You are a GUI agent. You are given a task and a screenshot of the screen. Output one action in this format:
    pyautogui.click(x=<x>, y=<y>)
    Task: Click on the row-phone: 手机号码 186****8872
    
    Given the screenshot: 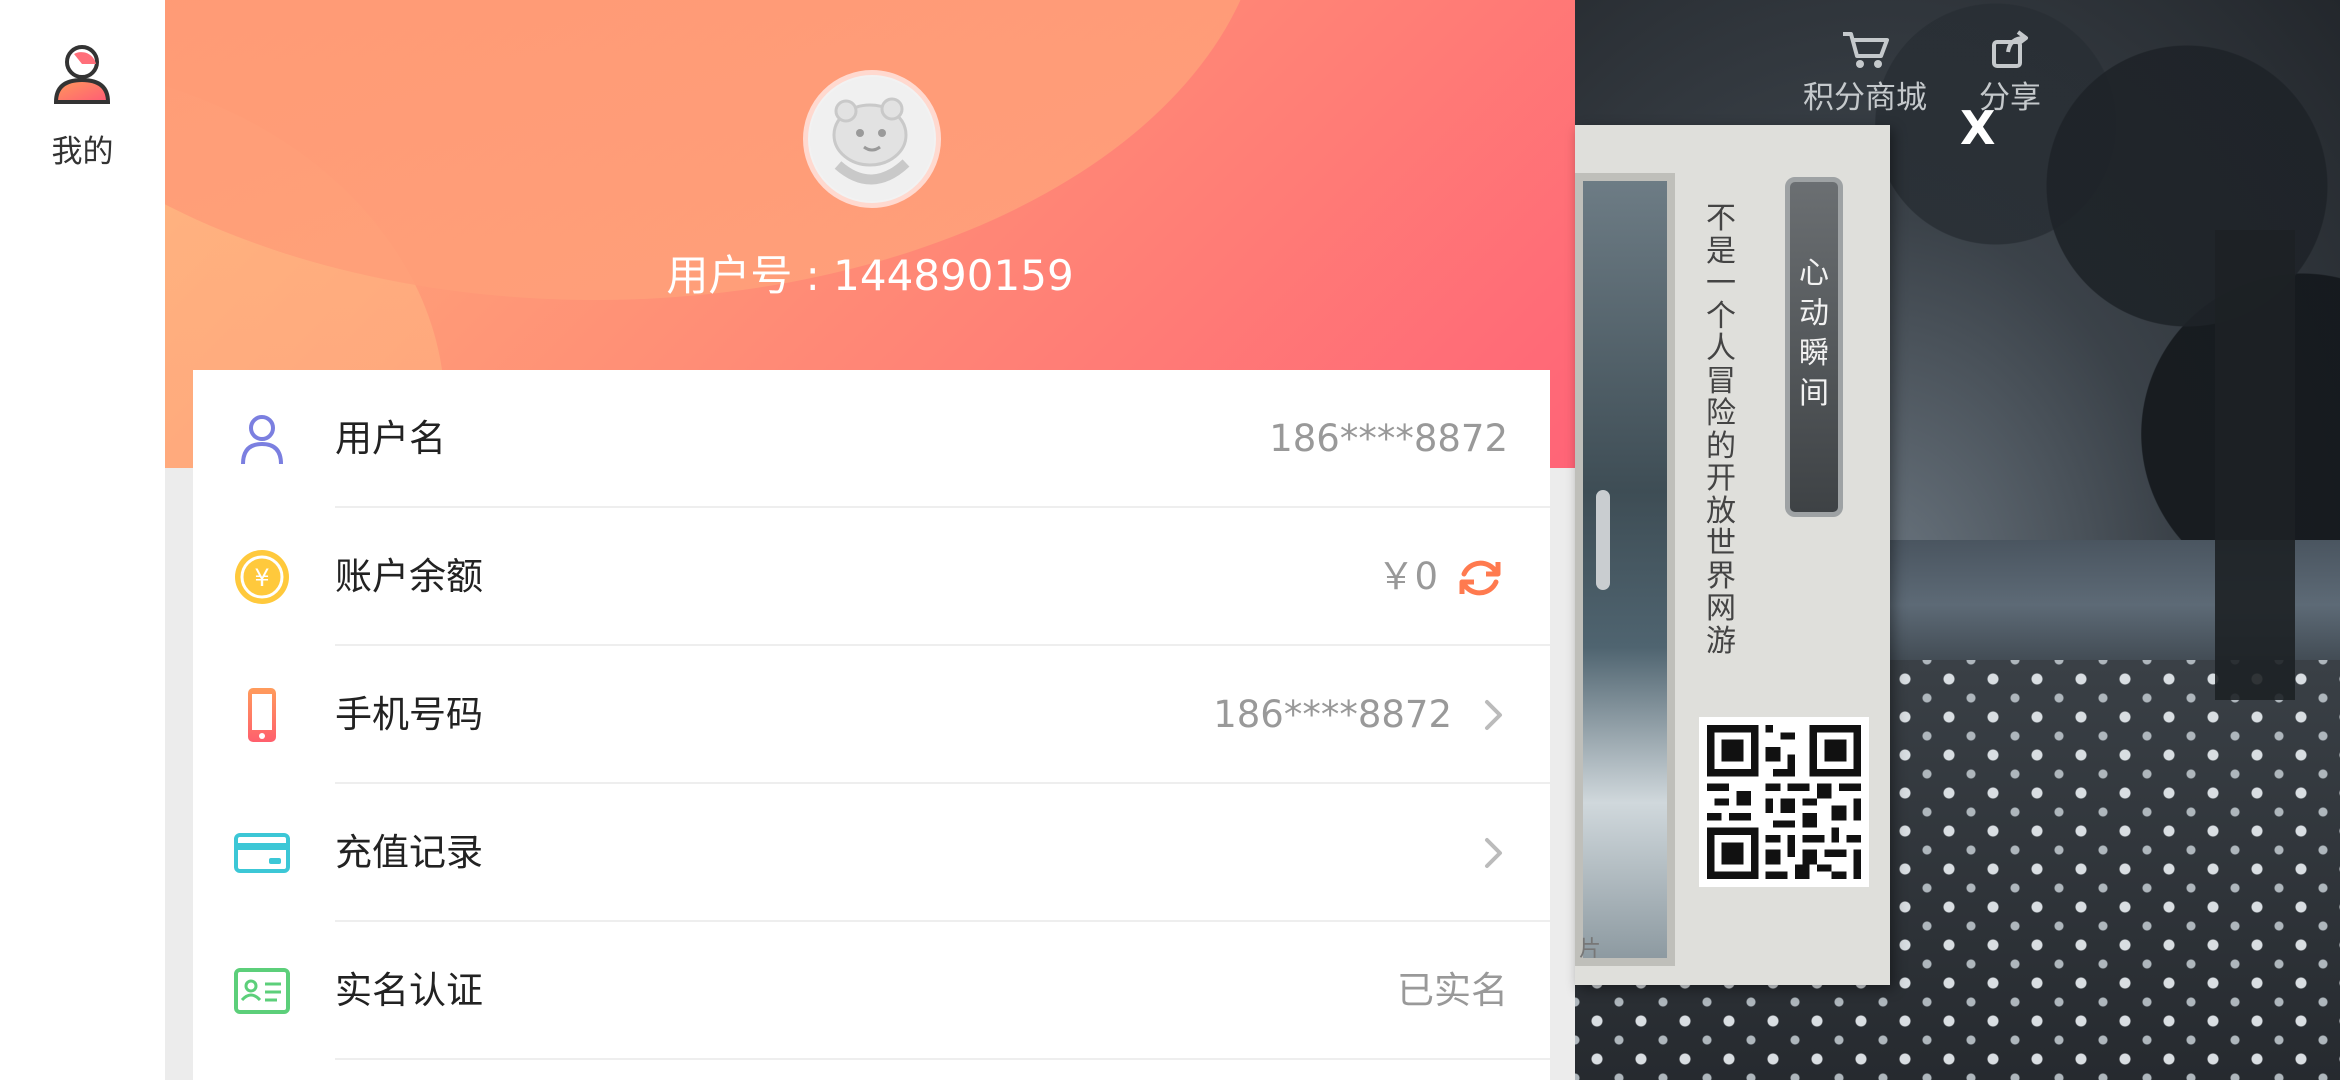 What is the action you would take?
    pyautogui.click(x=871, y=715)
    